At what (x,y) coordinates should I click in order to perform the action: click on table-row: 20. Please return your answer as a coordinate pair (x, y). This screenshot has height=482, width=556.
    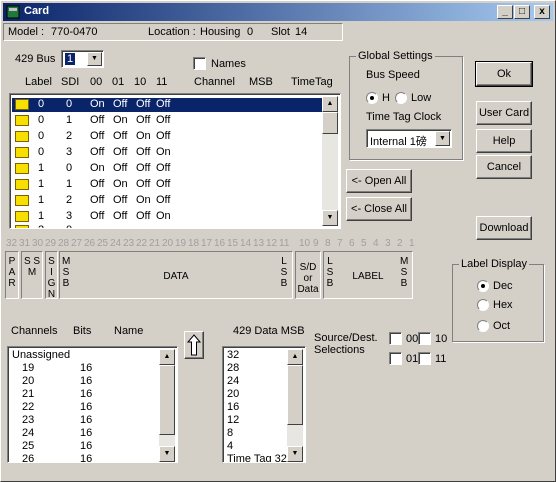
    Looking at the image, I should click on (167, 226).